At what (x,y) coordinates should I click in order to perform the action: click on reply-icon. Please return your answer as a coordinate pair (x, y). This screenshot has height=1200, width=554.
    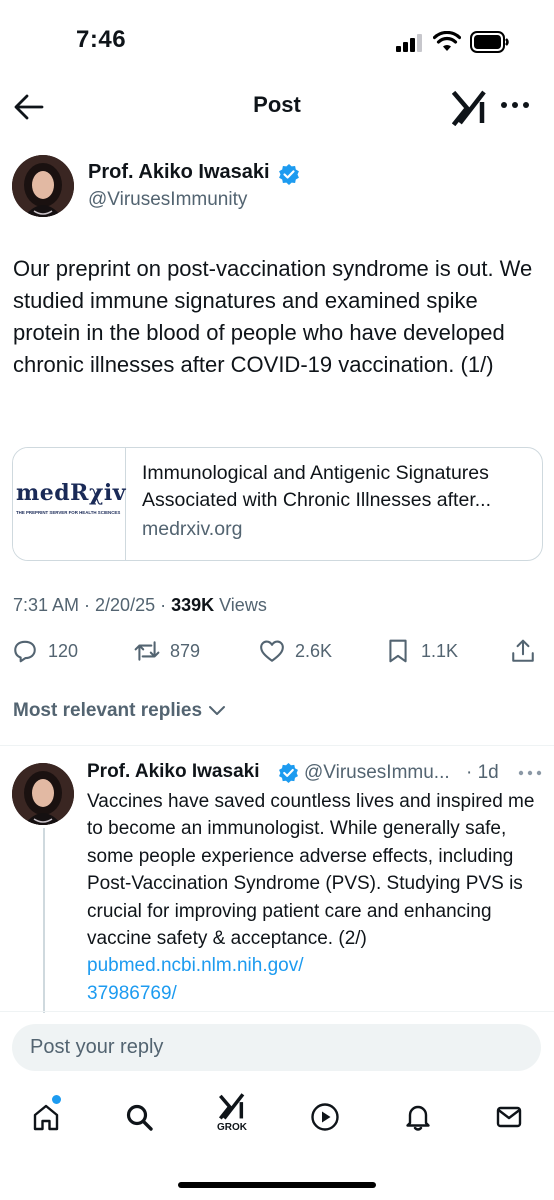
    Looking at the image, I should click on (25, 651).